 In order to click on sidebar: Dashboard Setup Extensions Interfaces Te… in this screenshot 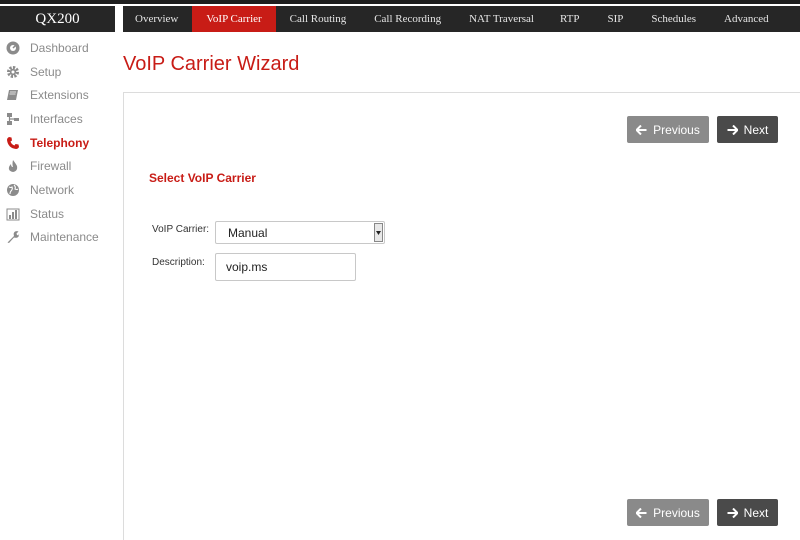, I will do `click(57, 142)`.